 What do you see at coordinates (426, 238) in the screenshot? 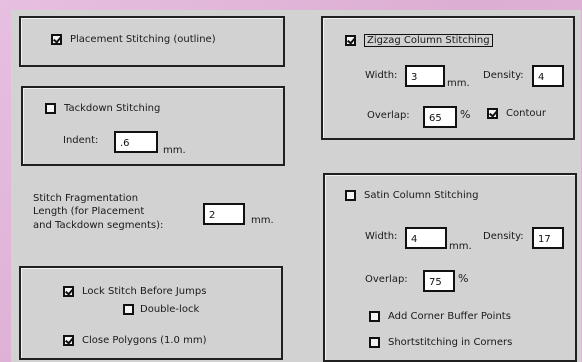
I see `satin-width-field: 4` at bounding box center [426, 238].